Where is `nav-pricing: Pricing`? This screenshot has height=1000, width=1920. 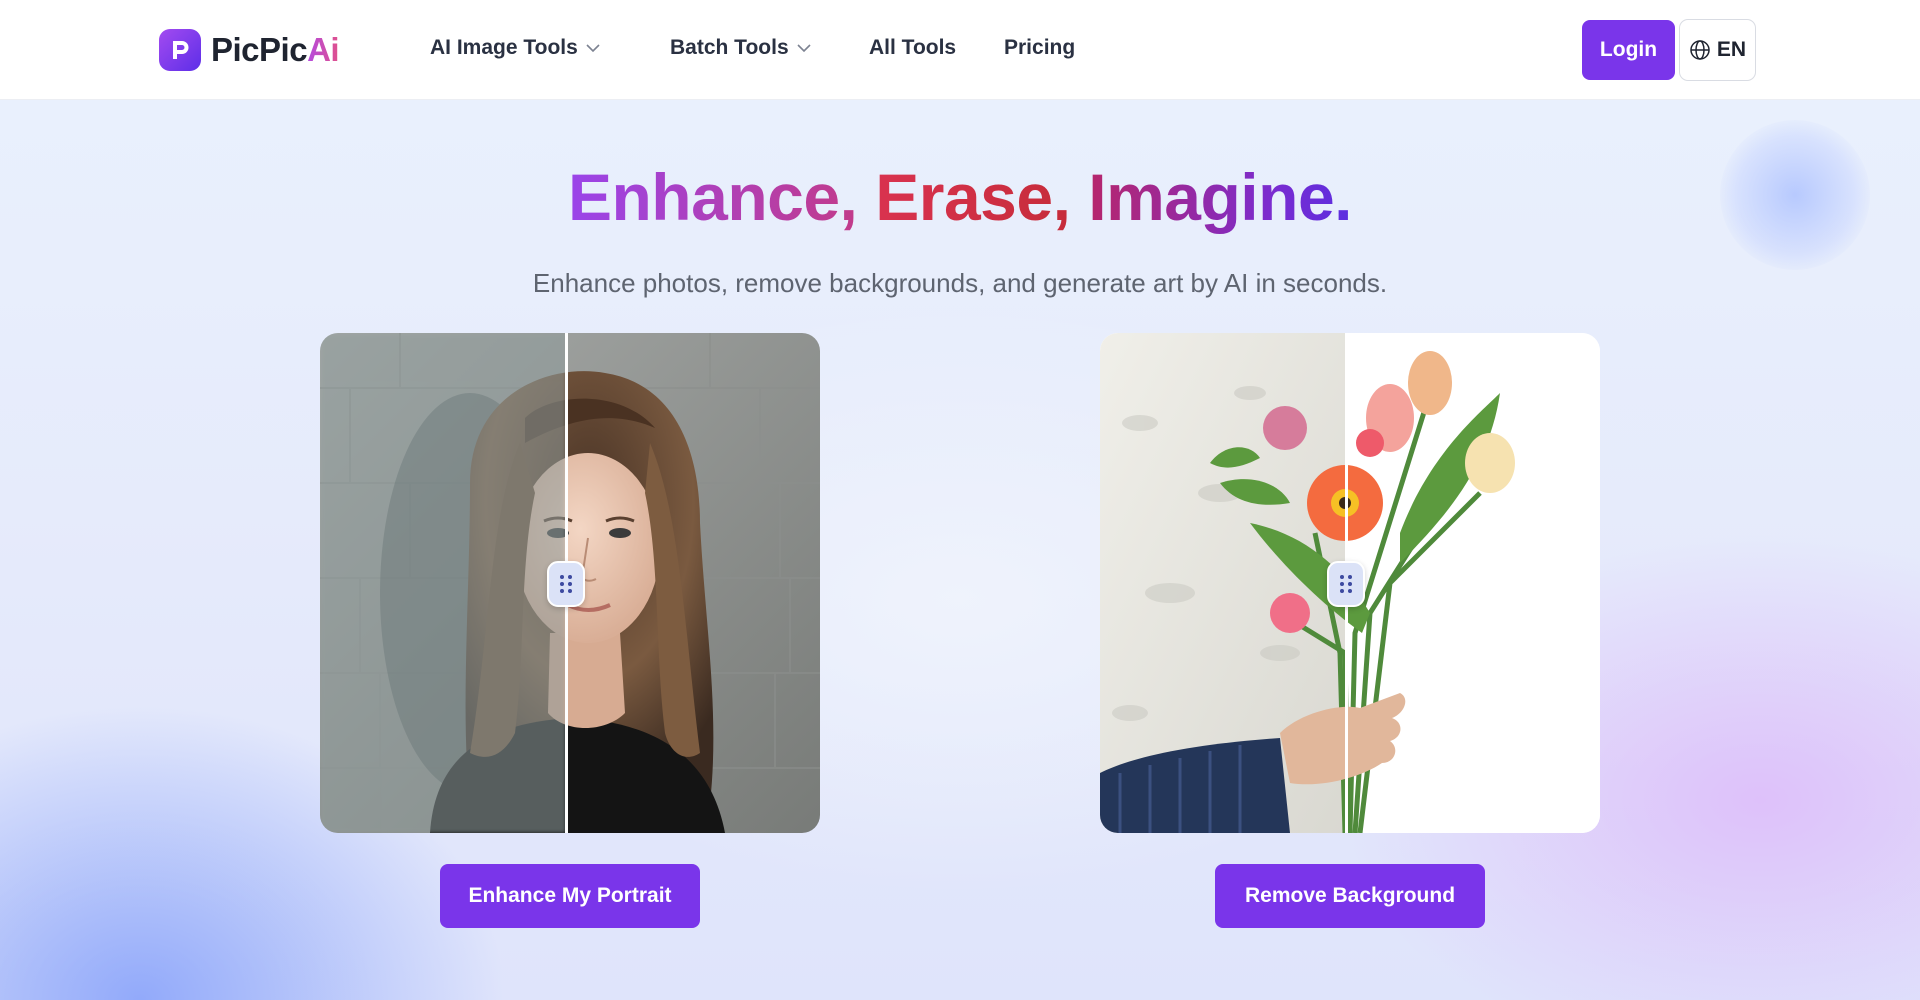 nav-pricing: Pricing is located at coordinates (1039, 48).